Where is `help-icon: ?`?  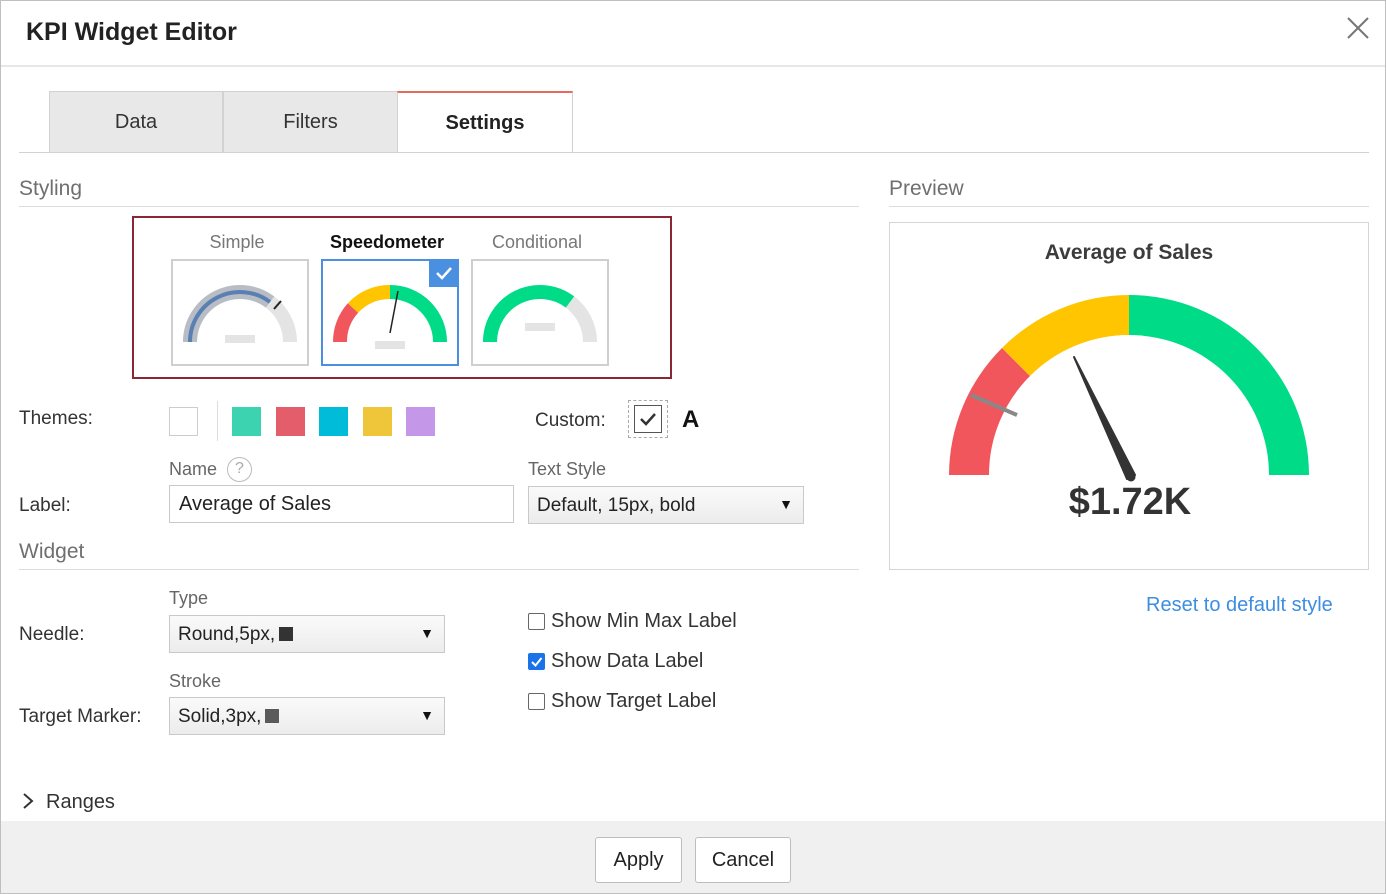 help-icon: ? is located at coordinates (239, 469).